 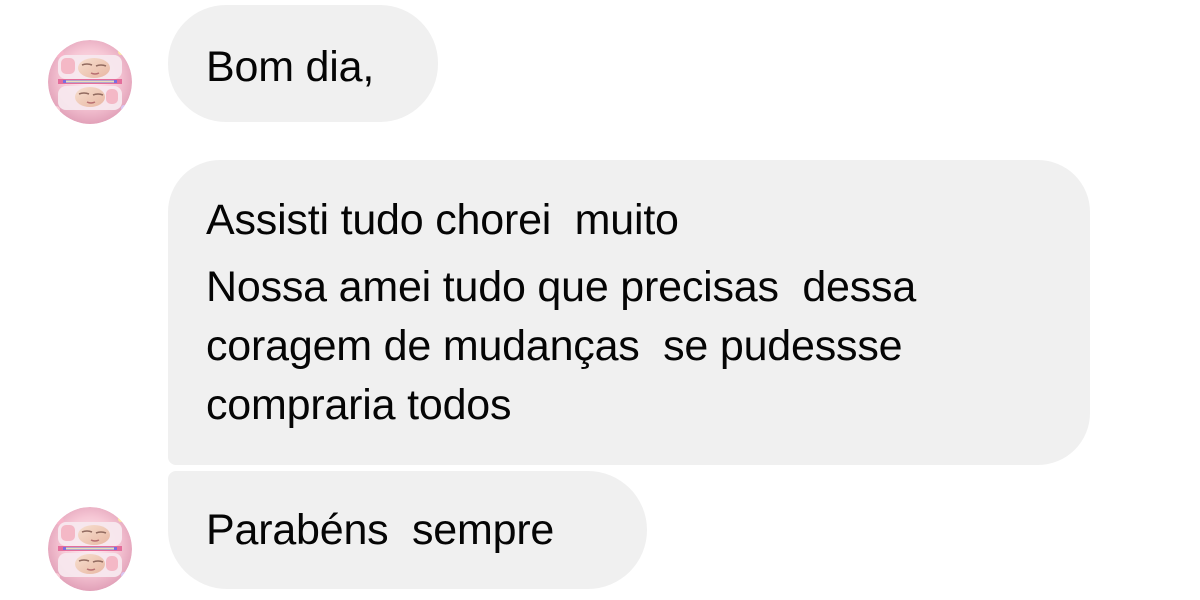 I want to click on message-bubble-3: Parabéns sempre, so click(x=407, y=530).